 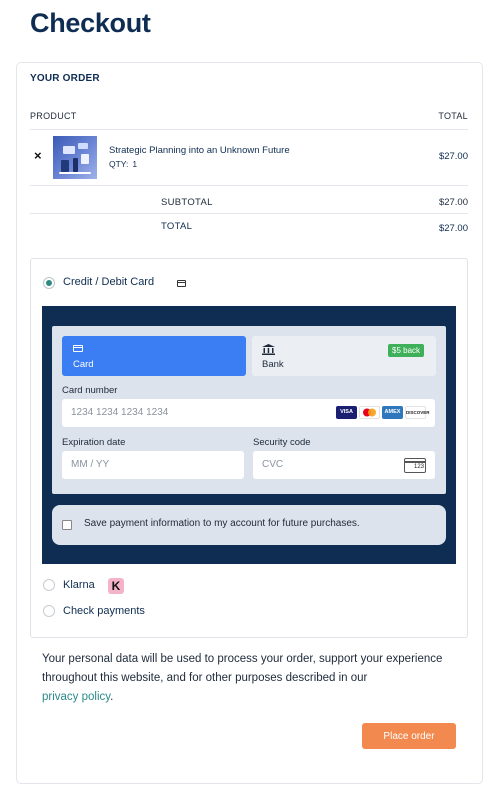 What do you see at coordinates (79, 585) in the screenshot?
I see `payment-method-label-klarna: Klarna` at bounding box center [79, 585].